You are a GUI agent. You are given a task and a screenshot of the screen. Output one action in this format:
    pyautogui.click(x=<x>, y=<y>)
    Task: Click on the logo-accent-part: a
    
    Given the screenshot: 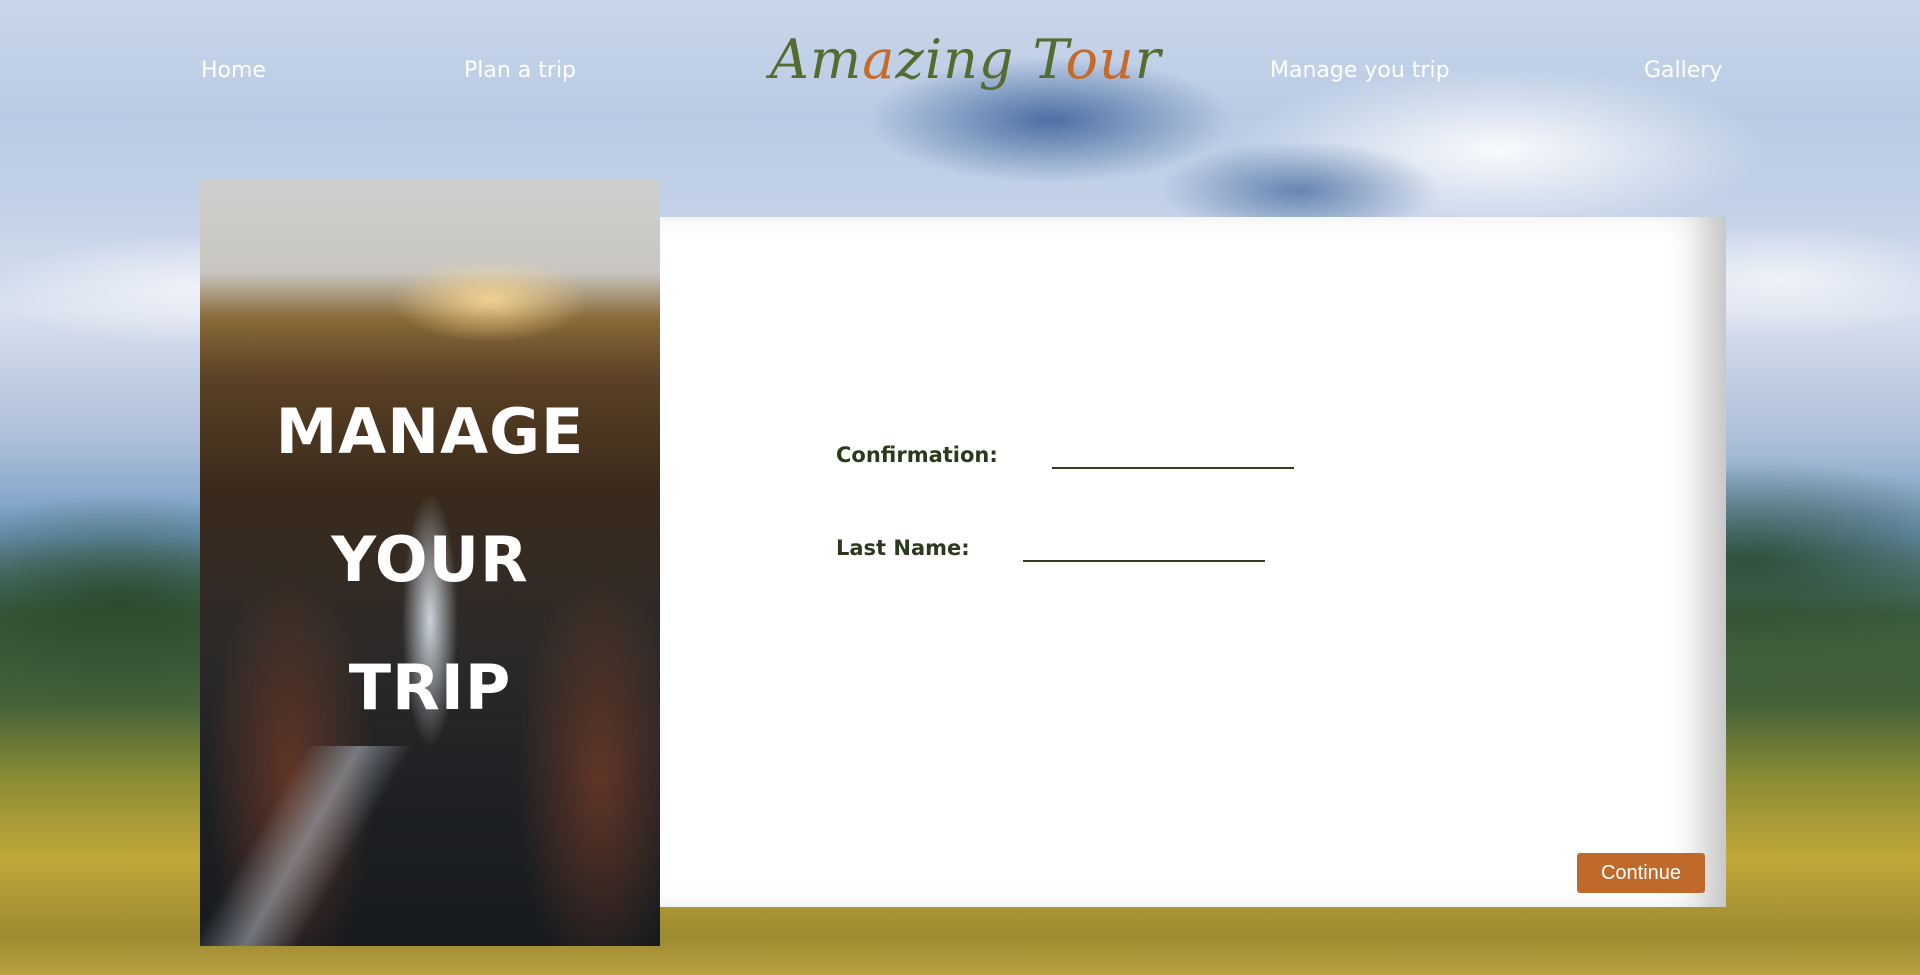 What is the action you would take?
    pyautogui.click(x=879, y=59)
    